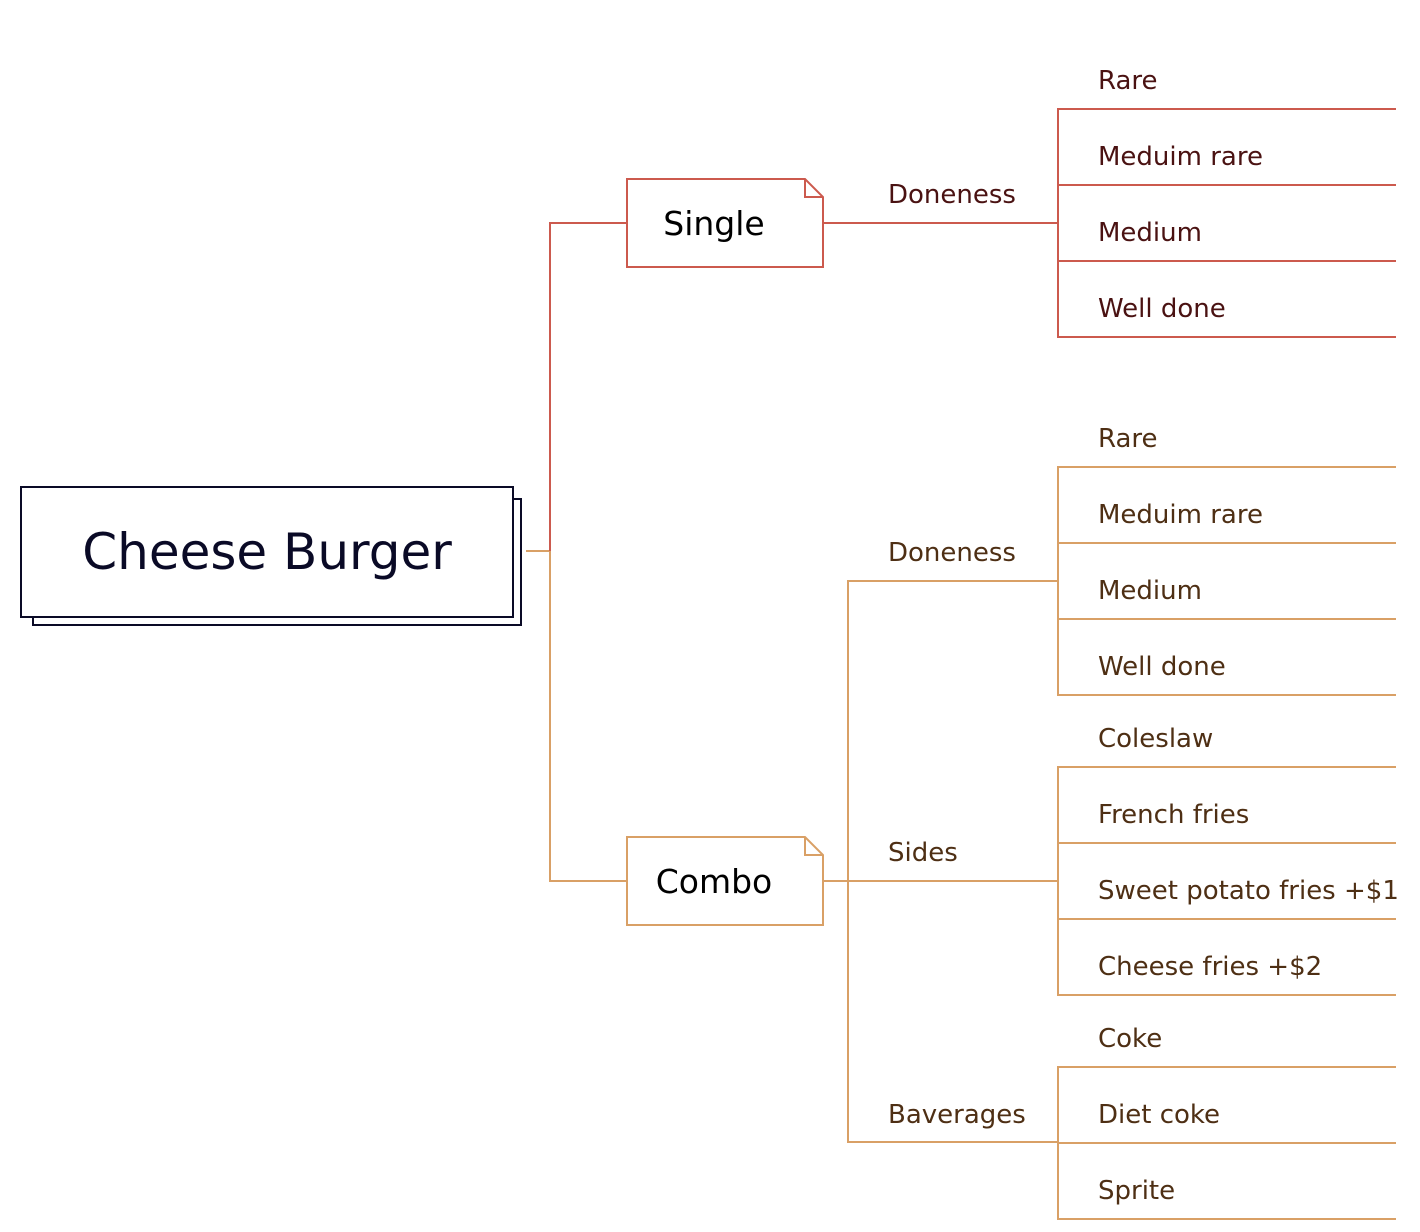  I want to click on underline-single-medium-rare, so click(1226, 185).